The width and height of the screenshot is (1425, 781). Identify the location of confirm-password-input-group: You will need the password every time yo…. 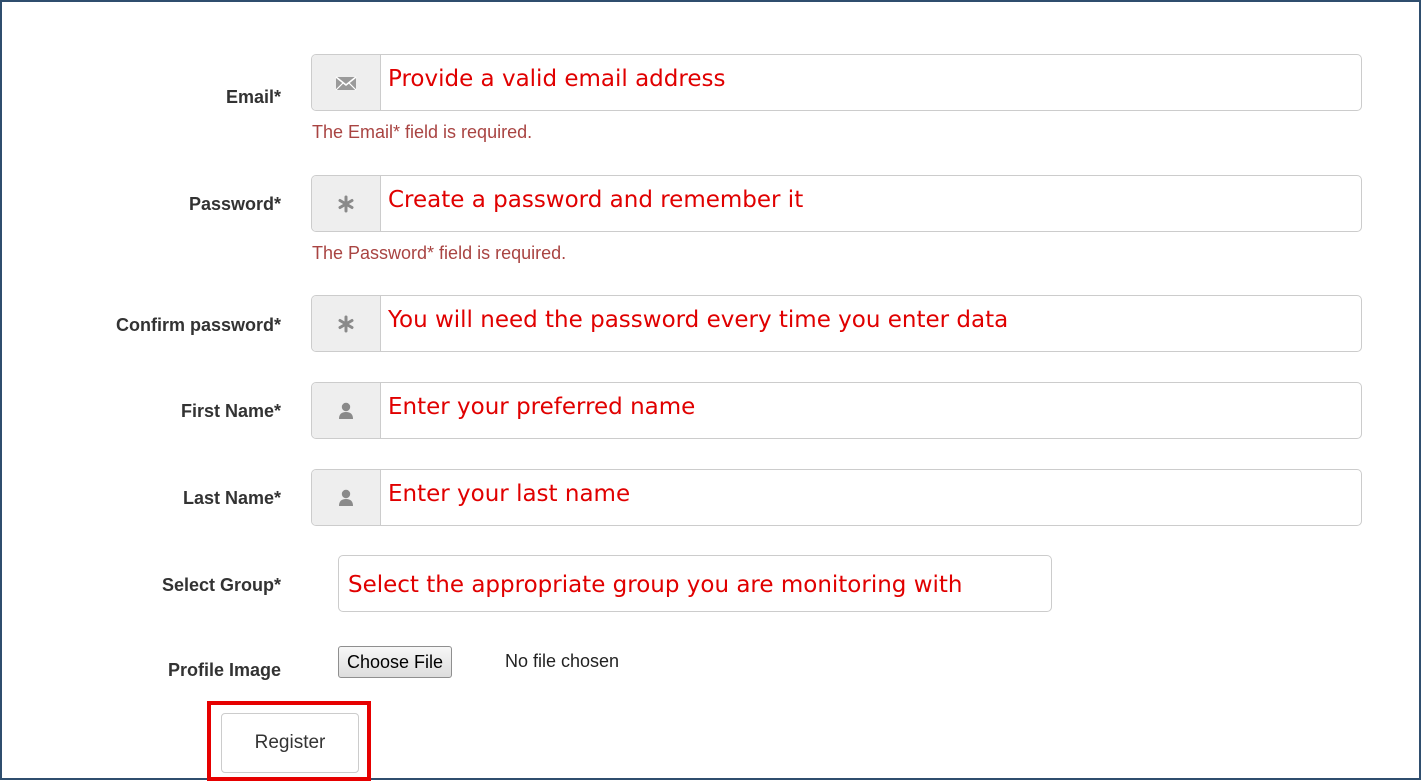
(836, 323).